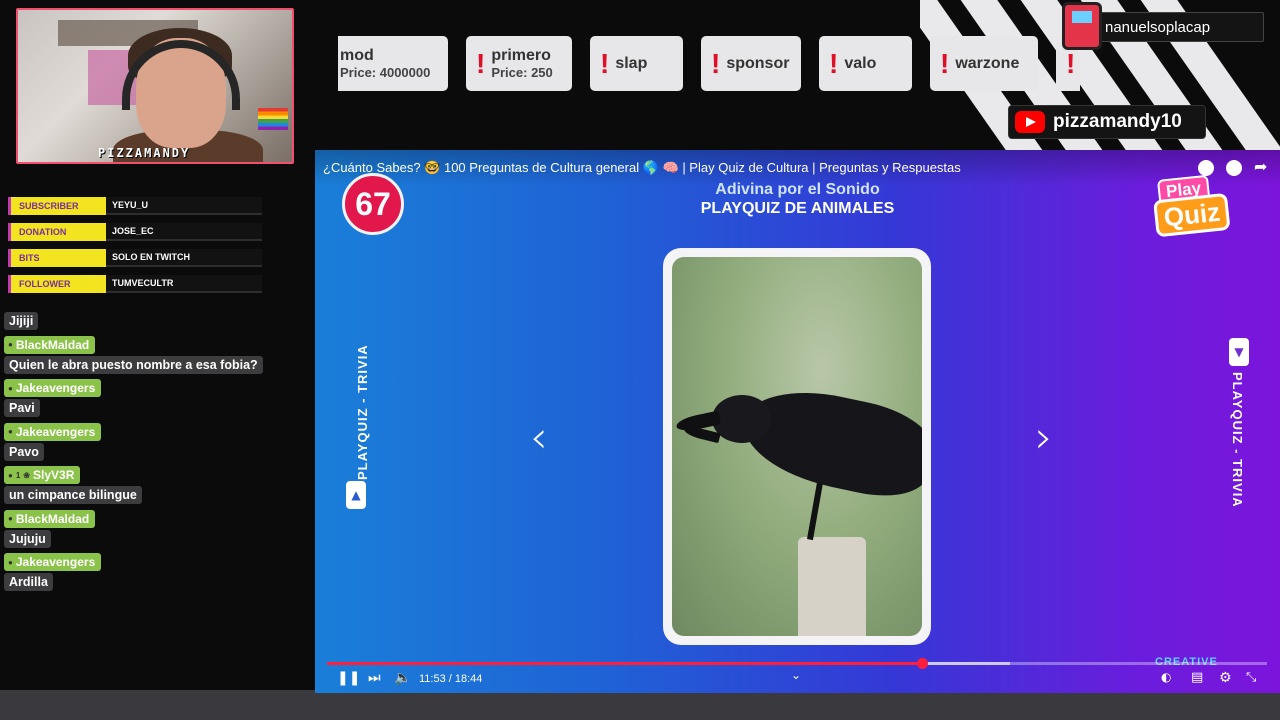  I want to click on redeem-name: slap, so click(631, 63).